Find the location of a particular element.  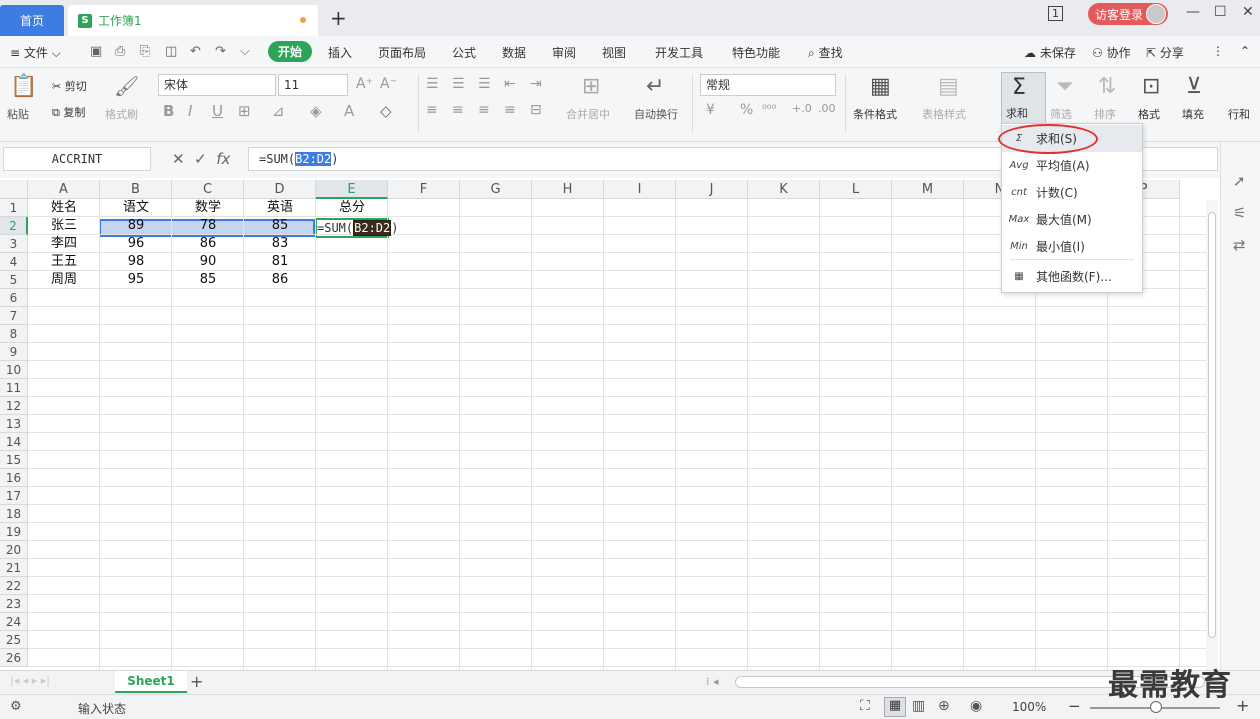

column-header-b: B is located at coordinates (136, 189).